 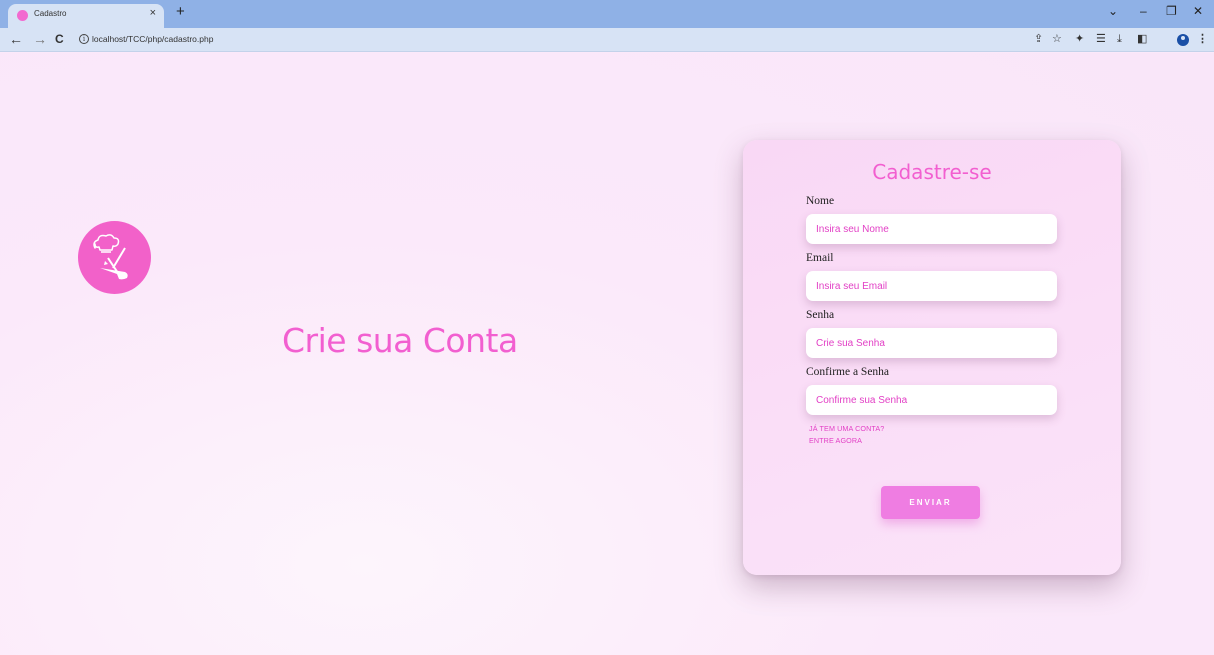 I want to click on download-icon: ⤓, so click(x=1119, y=39).